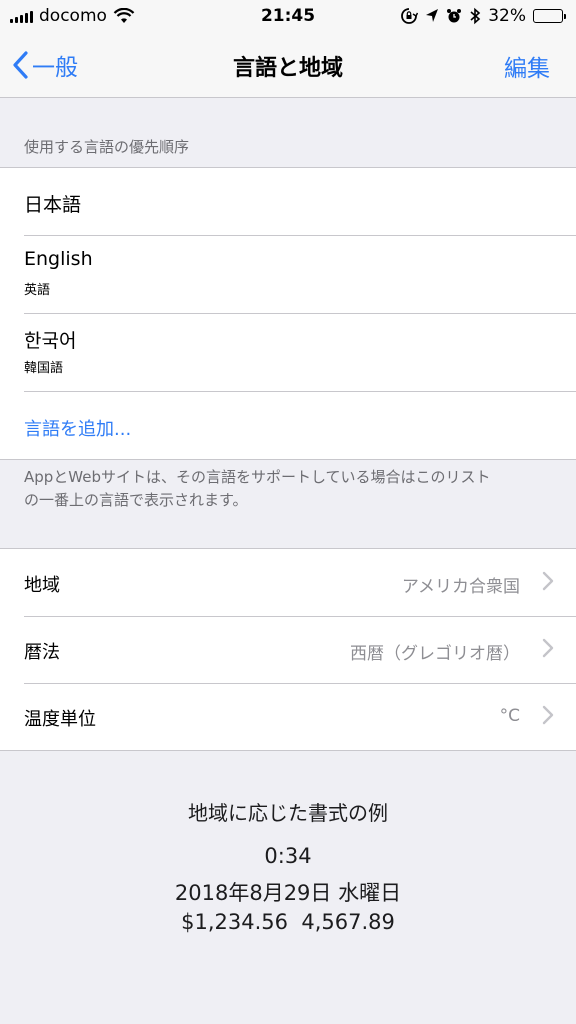 This screenshot has width=576, height=1024. What do you see at coordinates (454, 16) in the screenshot?
I see `alarm-icon` at bounding box center [454, 16].